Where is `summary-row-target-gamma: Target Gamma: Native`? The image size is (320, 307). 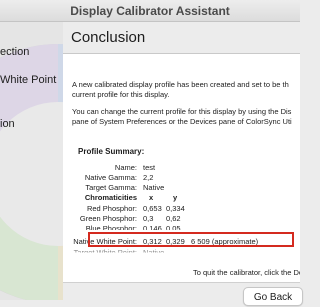
summary-row-target-gamma: Target Gamma: Native is located at coordinates (181, 188).